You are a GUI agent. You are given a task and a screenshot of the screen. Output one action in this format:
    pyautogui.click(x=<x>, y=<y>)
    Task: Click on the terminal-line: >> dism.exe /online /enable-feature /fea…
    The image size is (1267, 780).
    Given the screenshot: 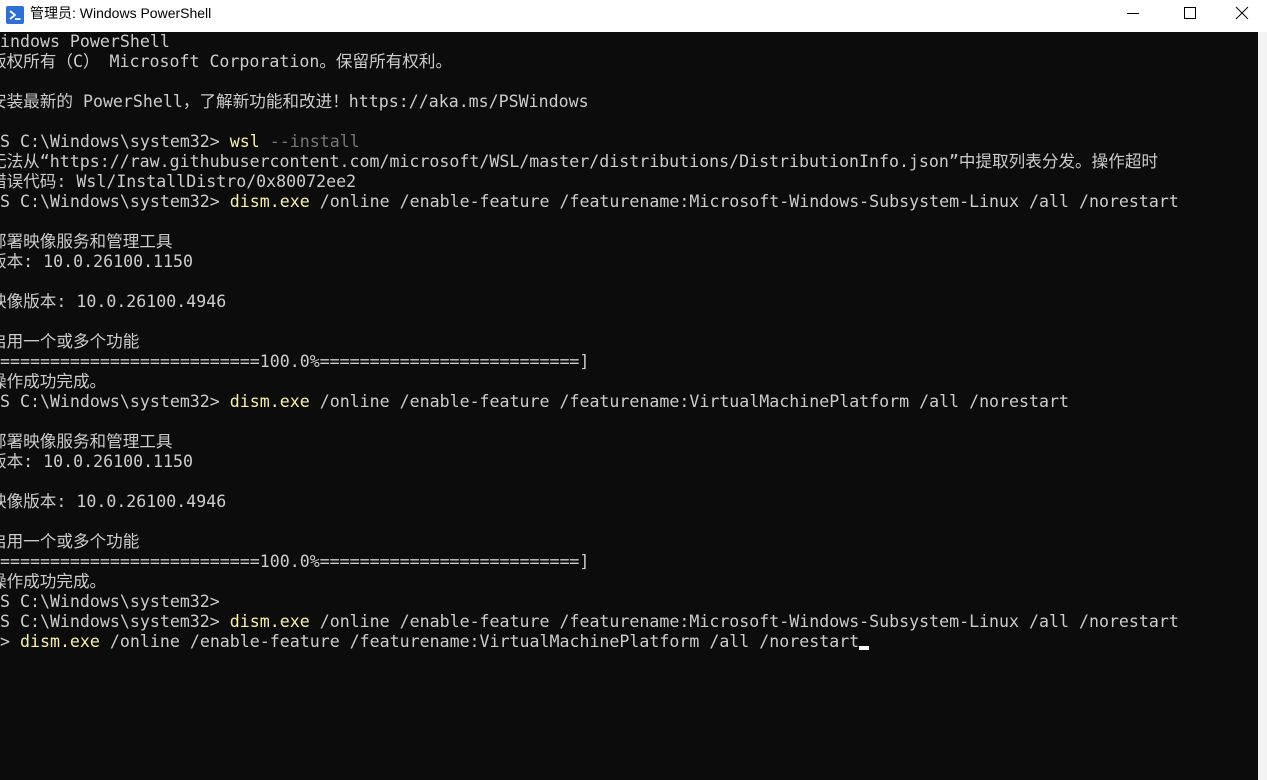 What is the action you would take?
    pyautogui.click(x=589, y=642)
    